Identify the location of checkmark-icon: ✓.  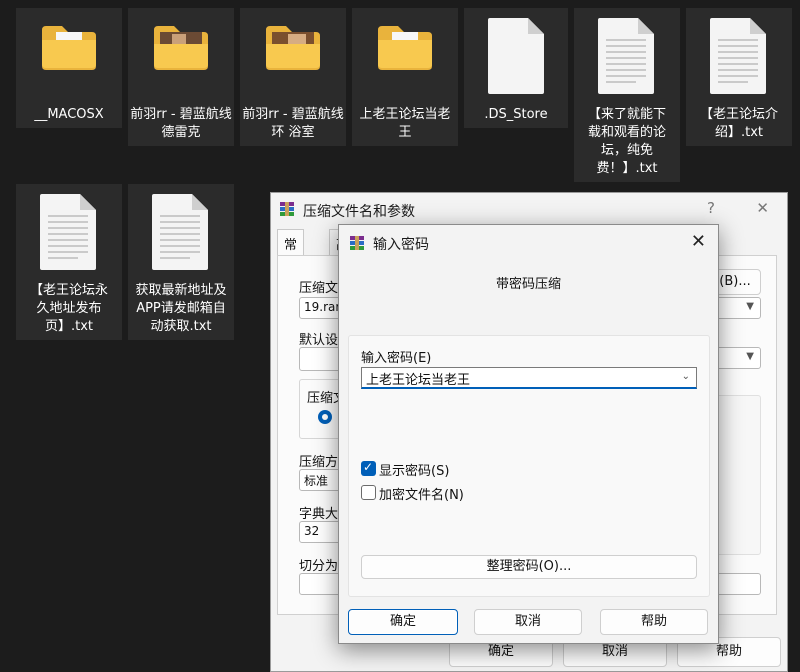
(368, 467).